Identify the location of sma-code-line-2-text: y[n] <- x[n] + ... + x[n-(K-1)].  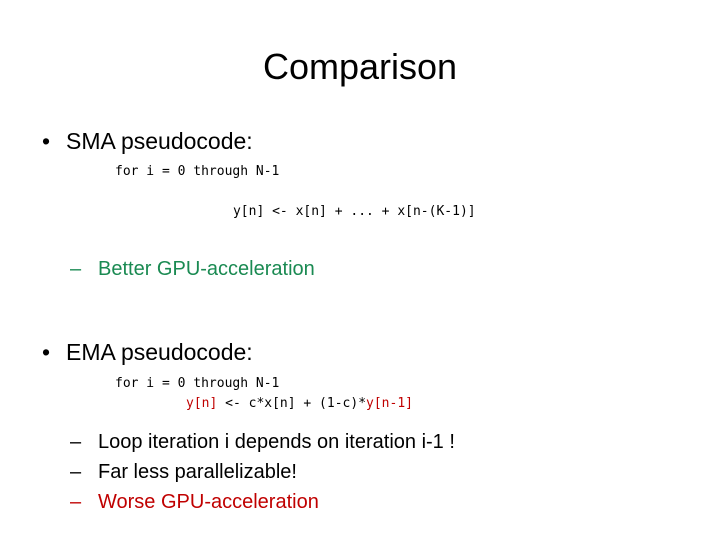
(354, 211).